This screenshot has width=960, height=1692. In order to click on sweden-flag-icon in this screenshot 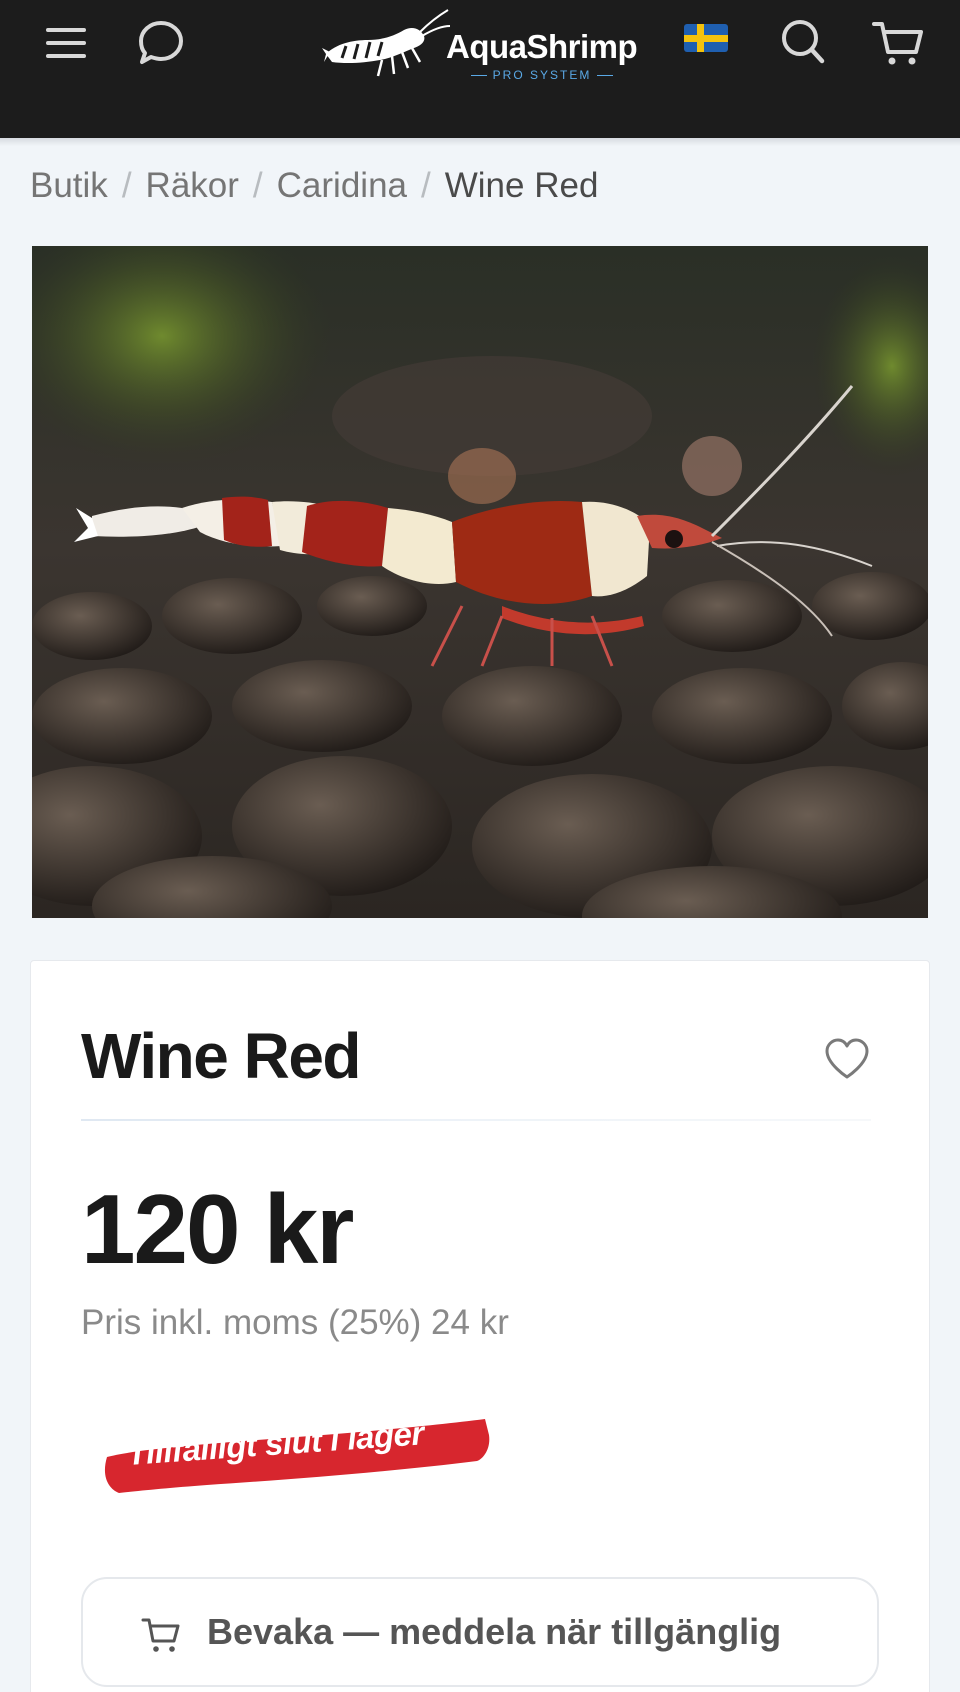, I will do `click(706, 38)`.